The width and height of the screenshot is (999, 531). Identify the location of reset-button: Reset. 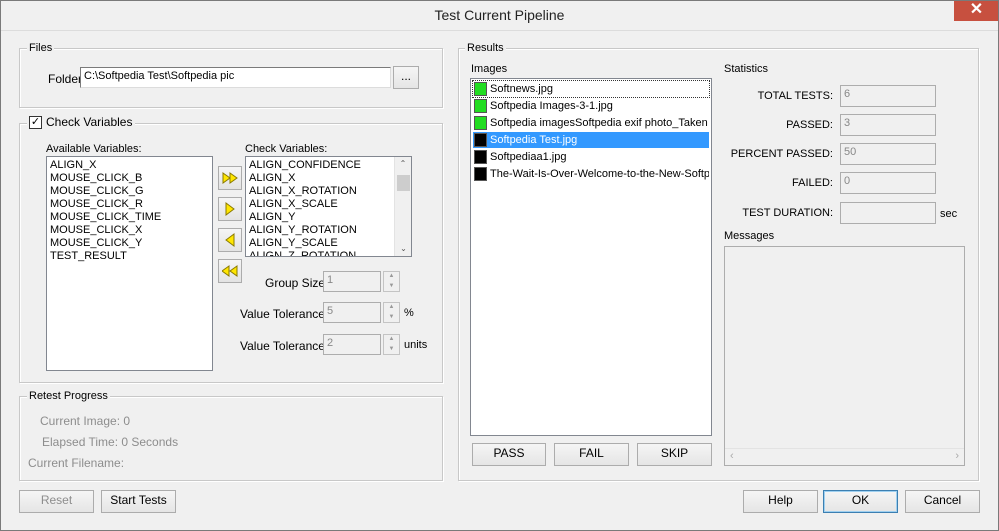
(56, 501).